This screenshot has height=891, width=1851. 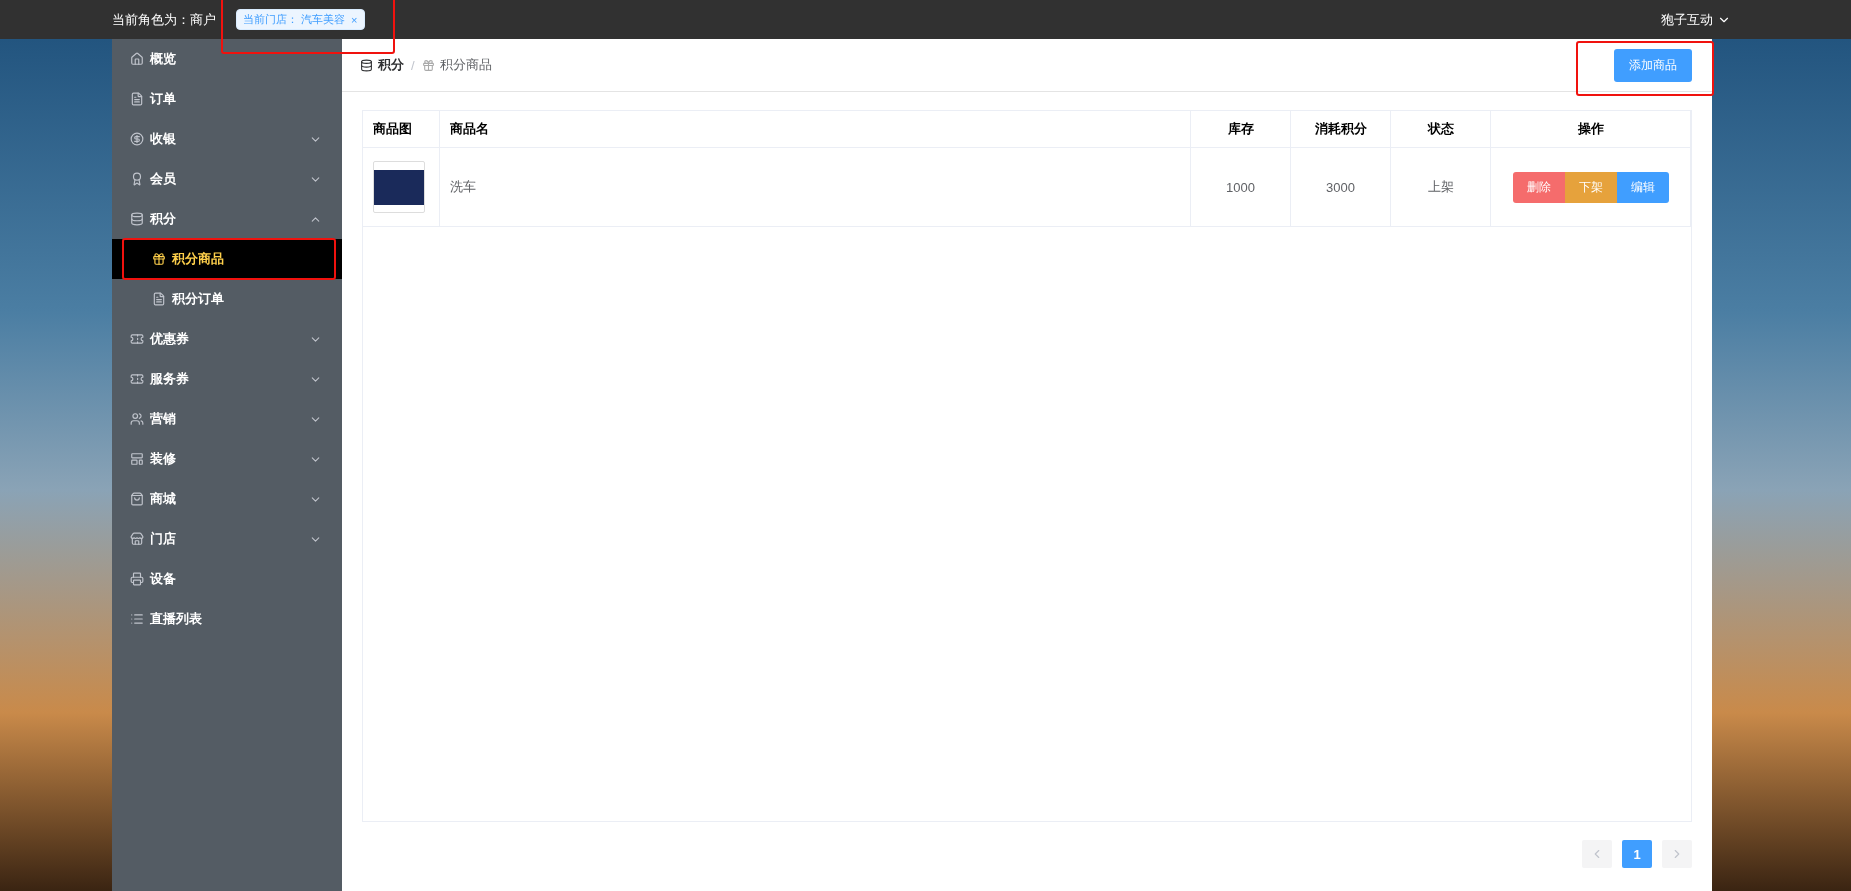 I want to click on list-icon, so click(x=137, y=619).